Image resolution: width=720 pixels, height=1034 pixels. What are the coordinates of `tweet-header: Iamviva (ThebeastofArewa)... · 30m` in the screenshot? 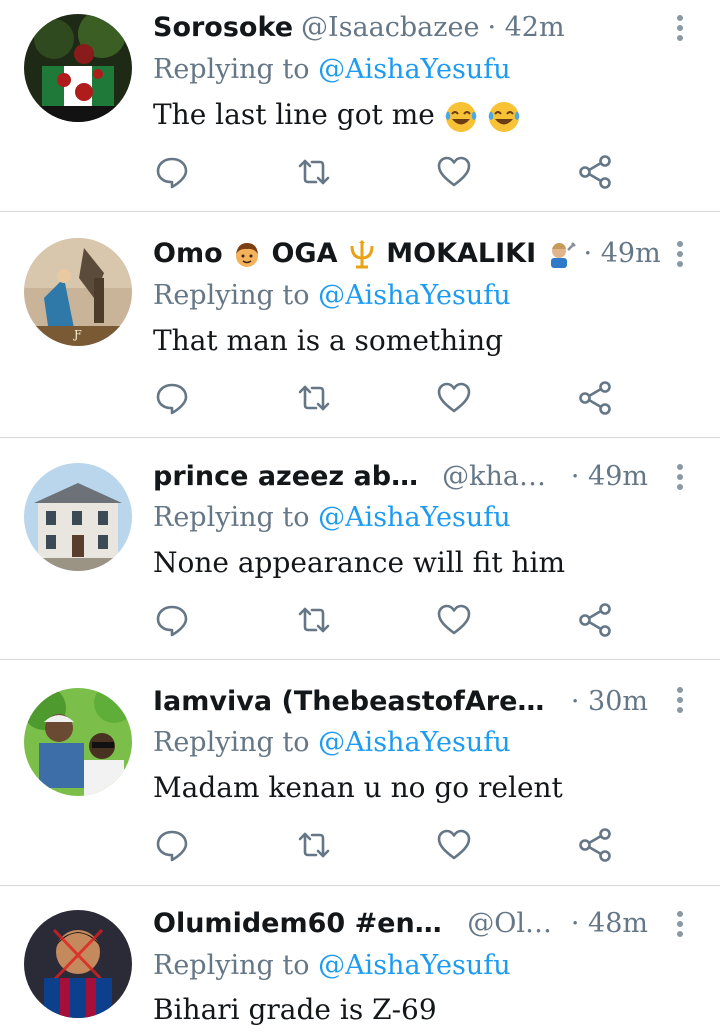 It's located at (400, 702).